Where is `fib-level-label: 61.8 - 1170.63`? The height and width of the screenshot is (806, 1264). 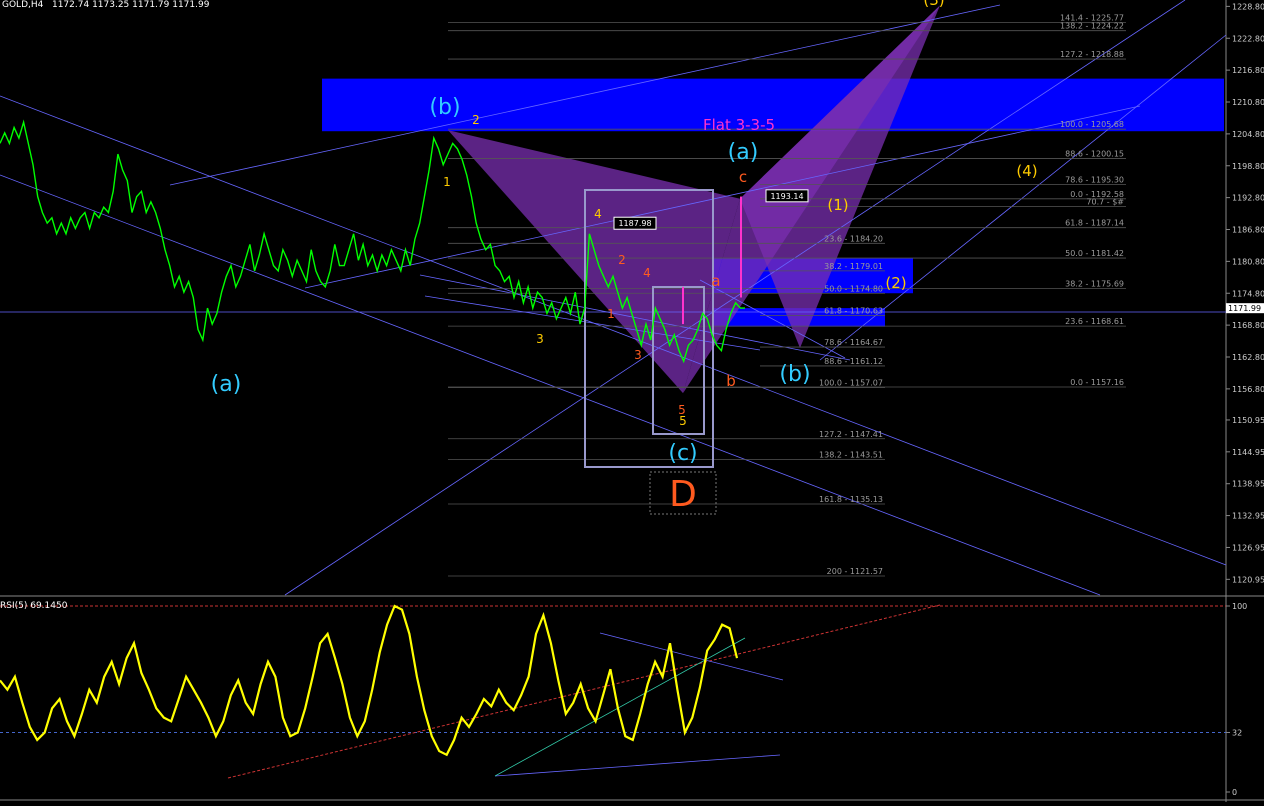 fib-level-label: 61.8 - 1170.63 is located at coordinates (853, 310).